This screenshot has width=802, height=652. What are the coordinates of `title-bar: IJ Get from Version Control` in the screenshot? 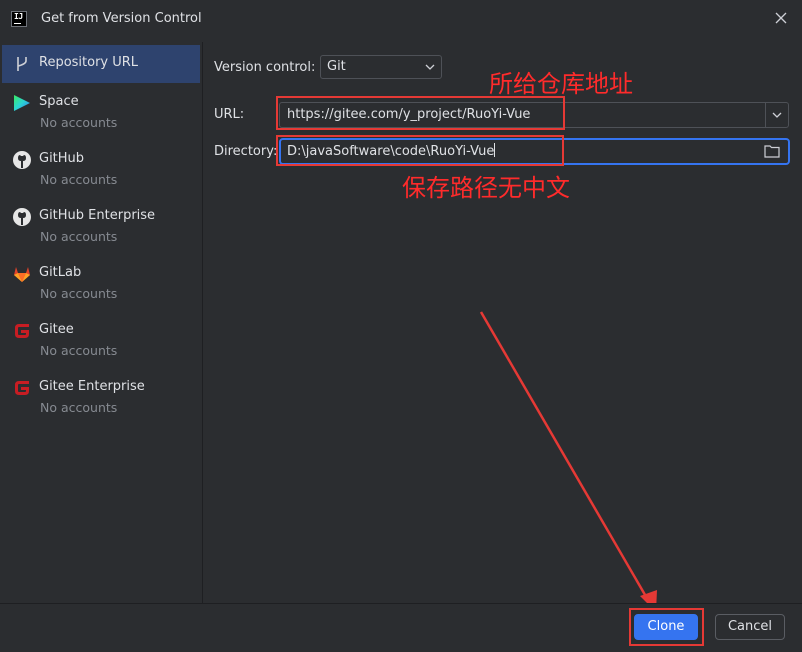 It's located at (401, 19).